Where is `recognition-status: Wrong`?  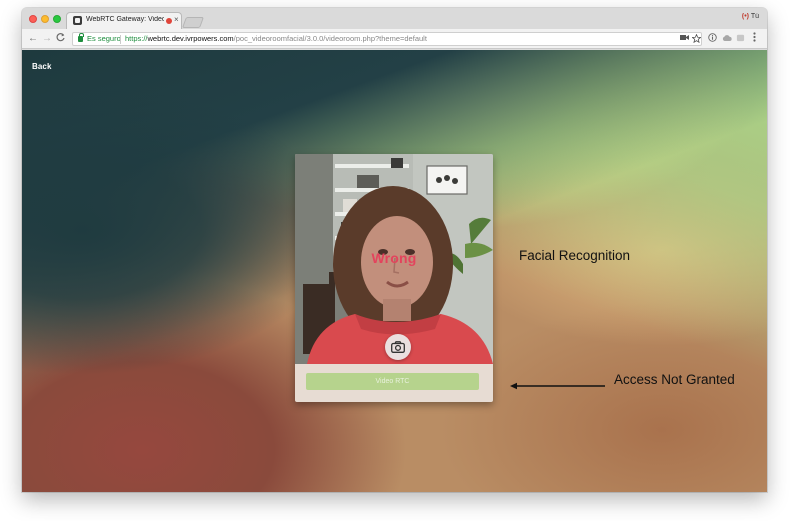
recognition-status: Wrong is located at coordinates (394, 258).